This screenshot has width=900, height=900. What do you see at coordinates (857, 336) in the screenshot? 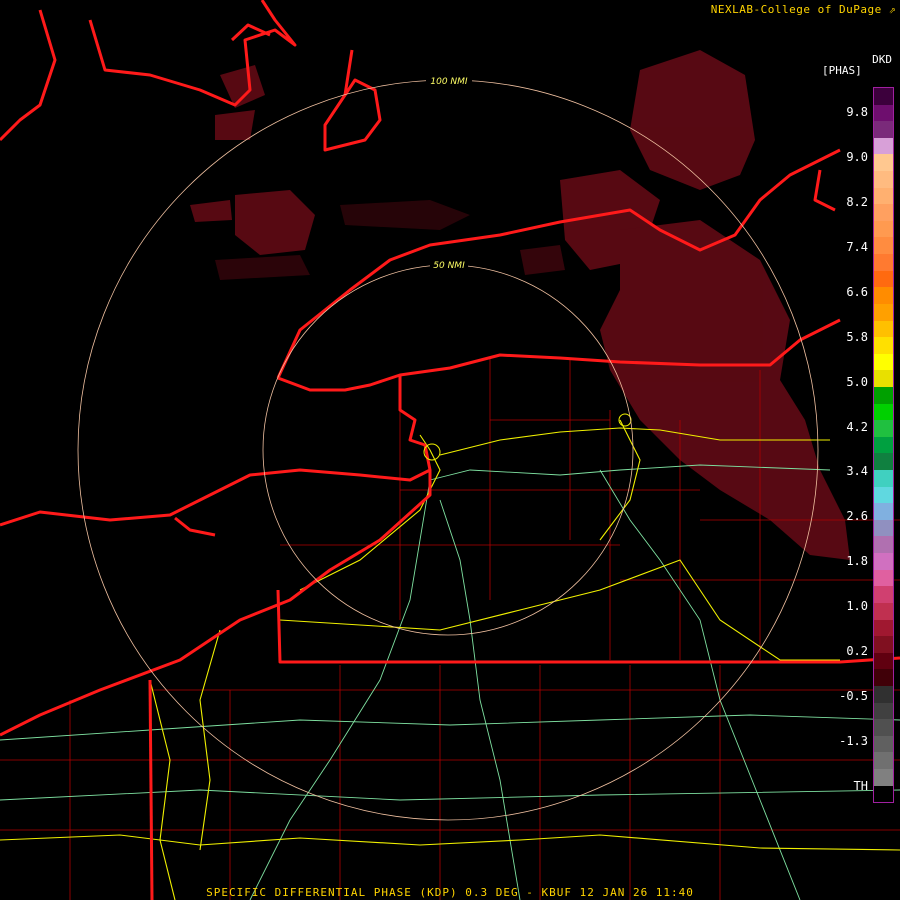
I see `legend-label: 5.8` at bounding box center [857, 336].